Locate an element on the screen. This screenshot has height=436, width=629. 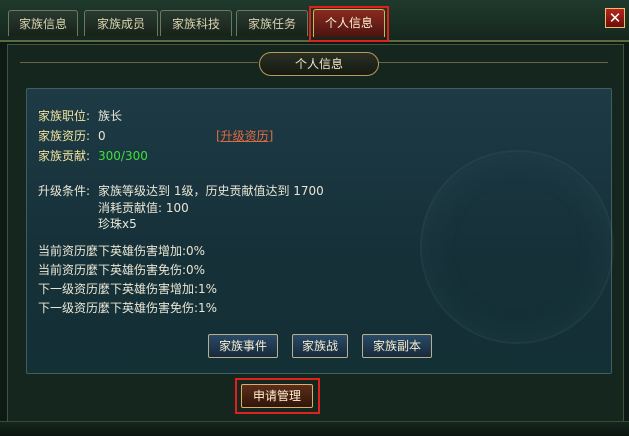
stat-current-damage-reduction: 当前资历麼下英雄伤害免伤:0% is located at coordinates (122, 270).